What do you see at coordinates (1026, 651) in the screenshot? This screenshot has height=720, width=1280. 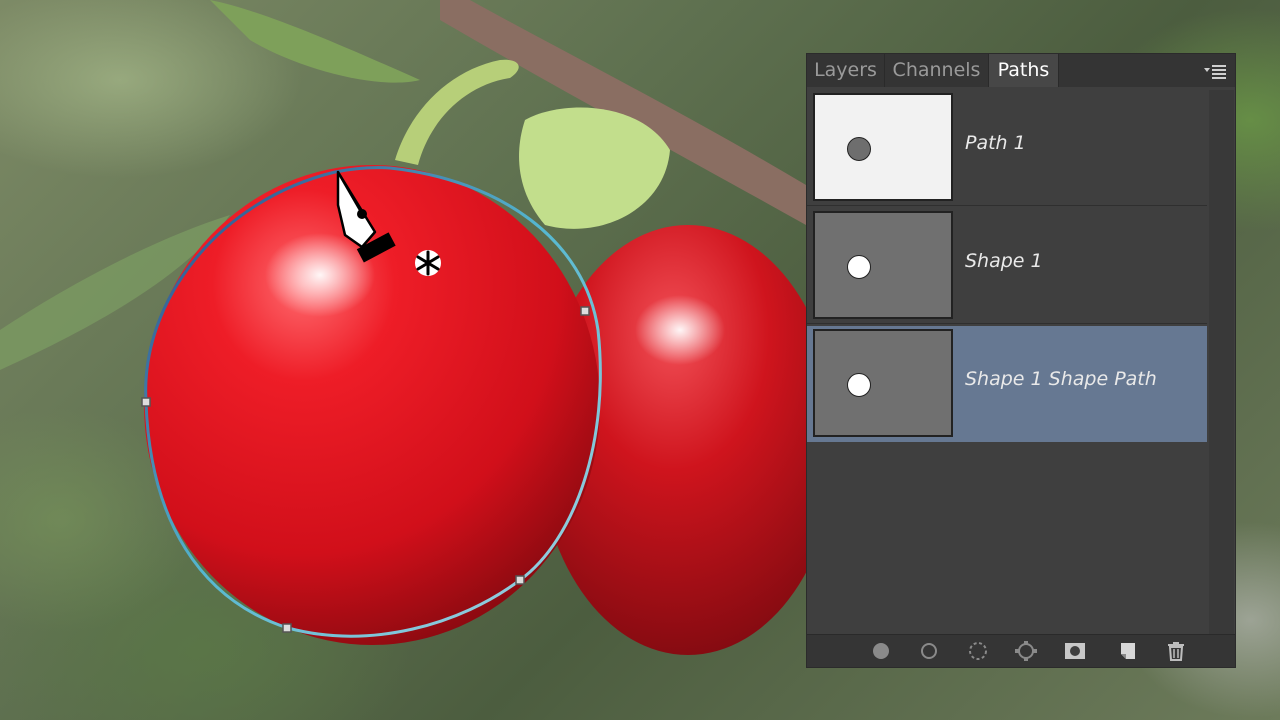 I see `make-work-path-icon` at bounding box center [1026, 651].